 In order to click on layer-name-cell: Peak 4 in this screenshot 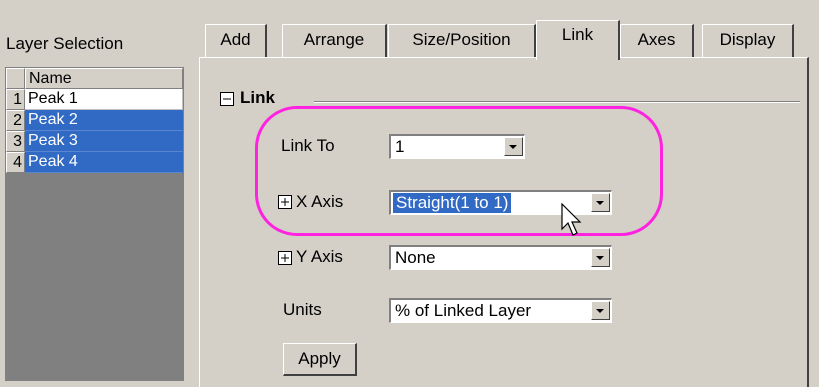, I will do `click(104, 162)`.